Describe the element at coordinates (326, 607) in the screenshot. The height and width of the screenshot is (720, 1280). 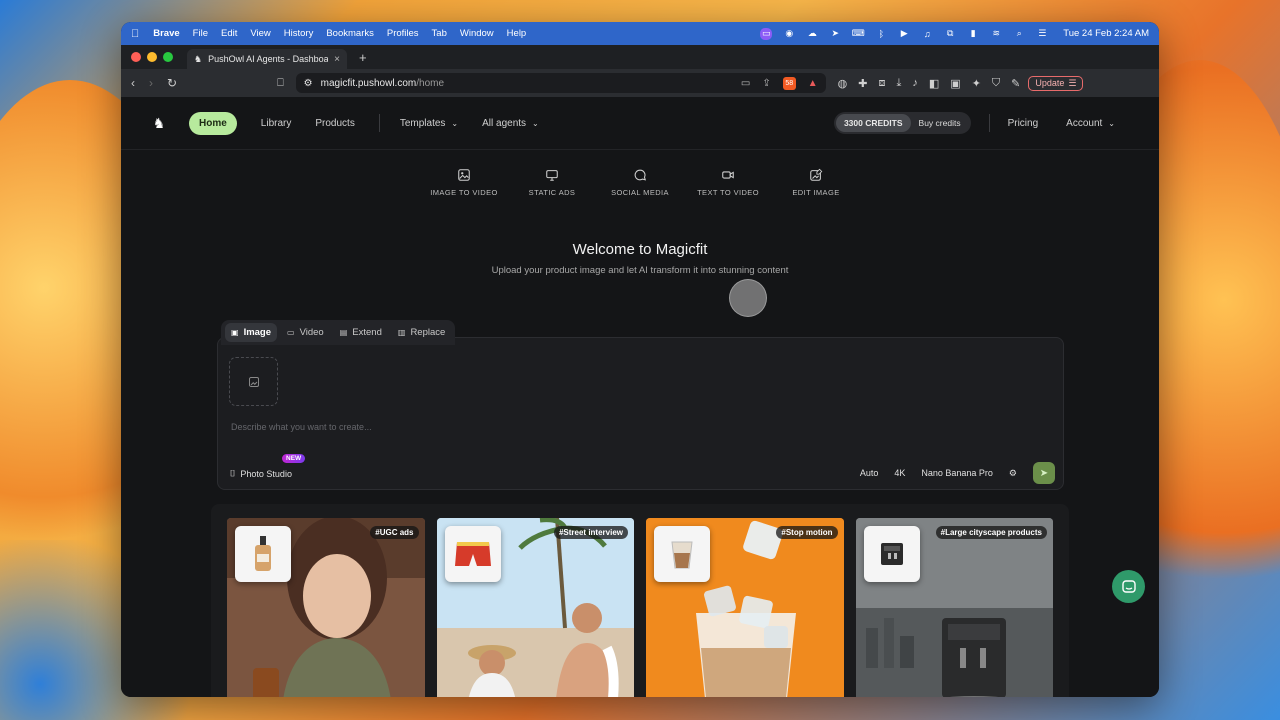
I see `template-card: #UGC ads` at that location.